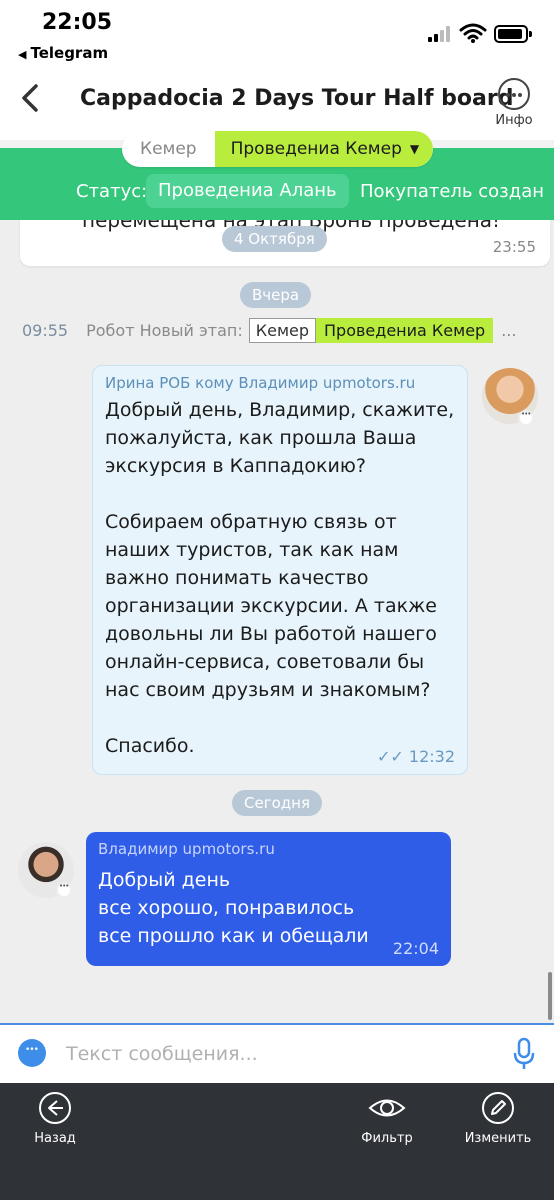 The width and height of the screenshot is (554, 1200). What do you see at coordinates (414, 149) in the screenshot?
I see `chevron-down-icon: ▼` at bounding box center [414, 149].